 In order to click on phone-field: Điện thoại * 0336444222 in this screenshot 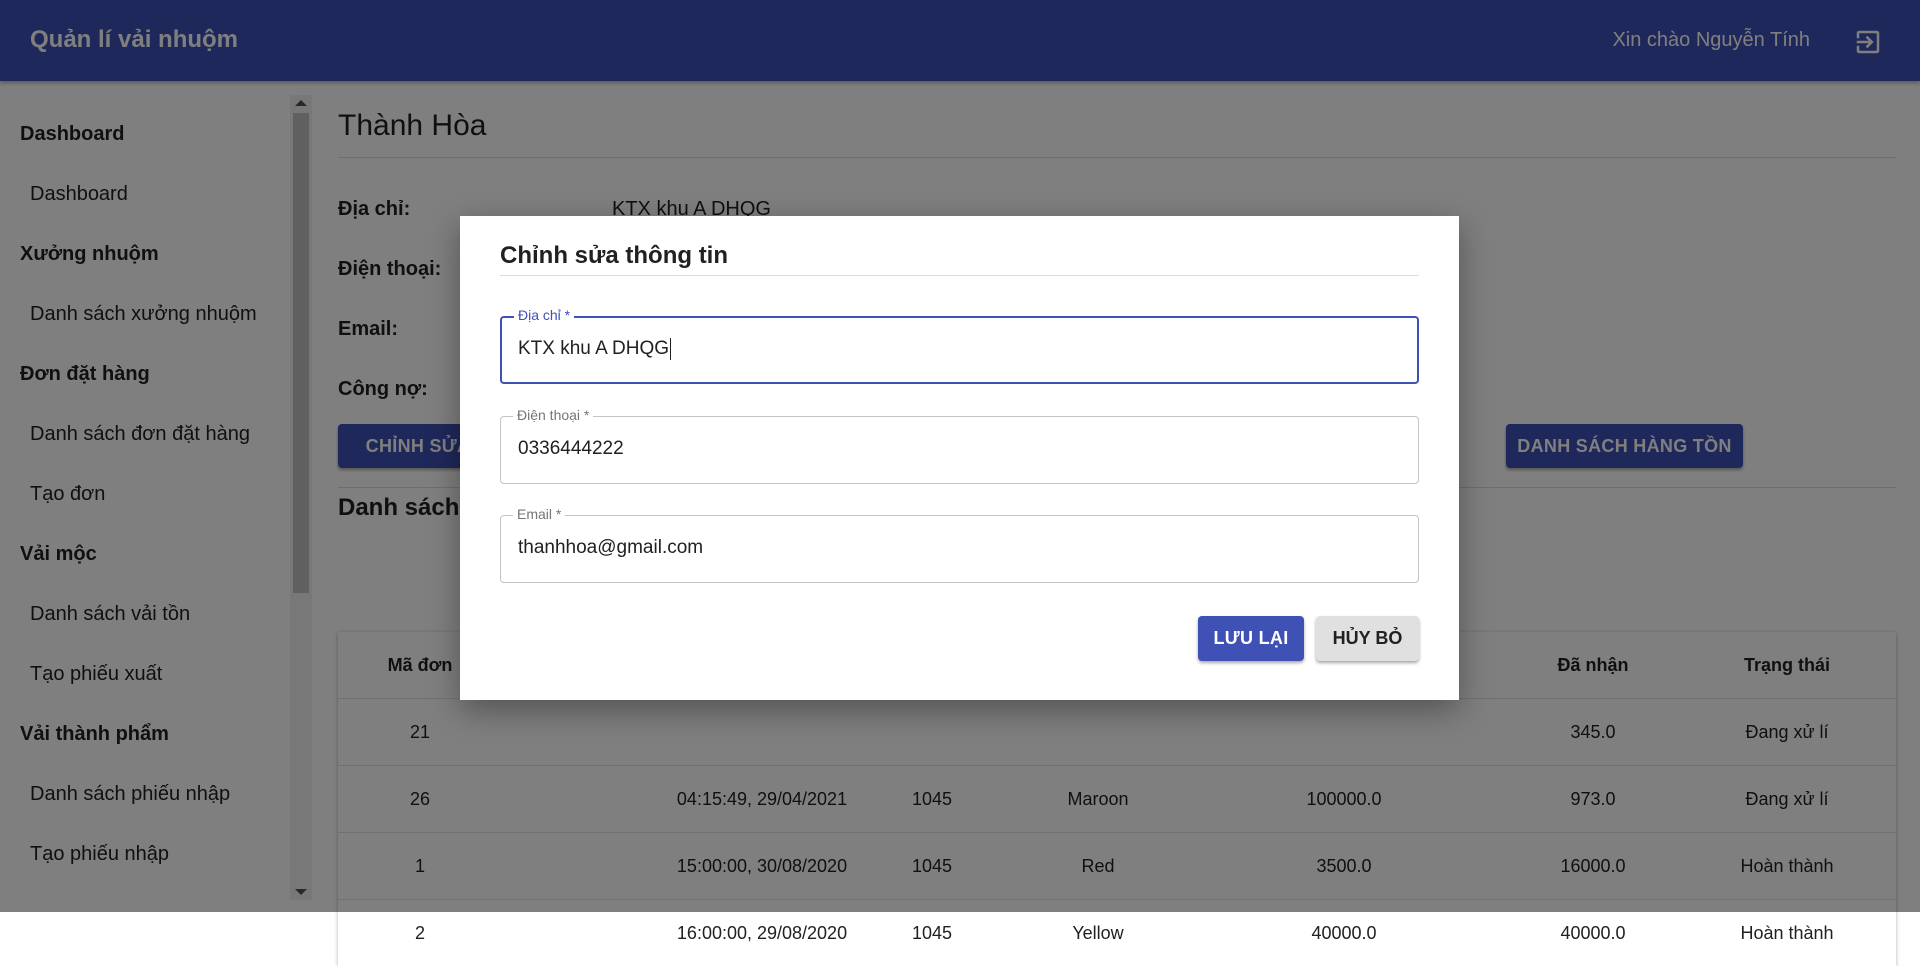, I will do `click(959, 445)`.